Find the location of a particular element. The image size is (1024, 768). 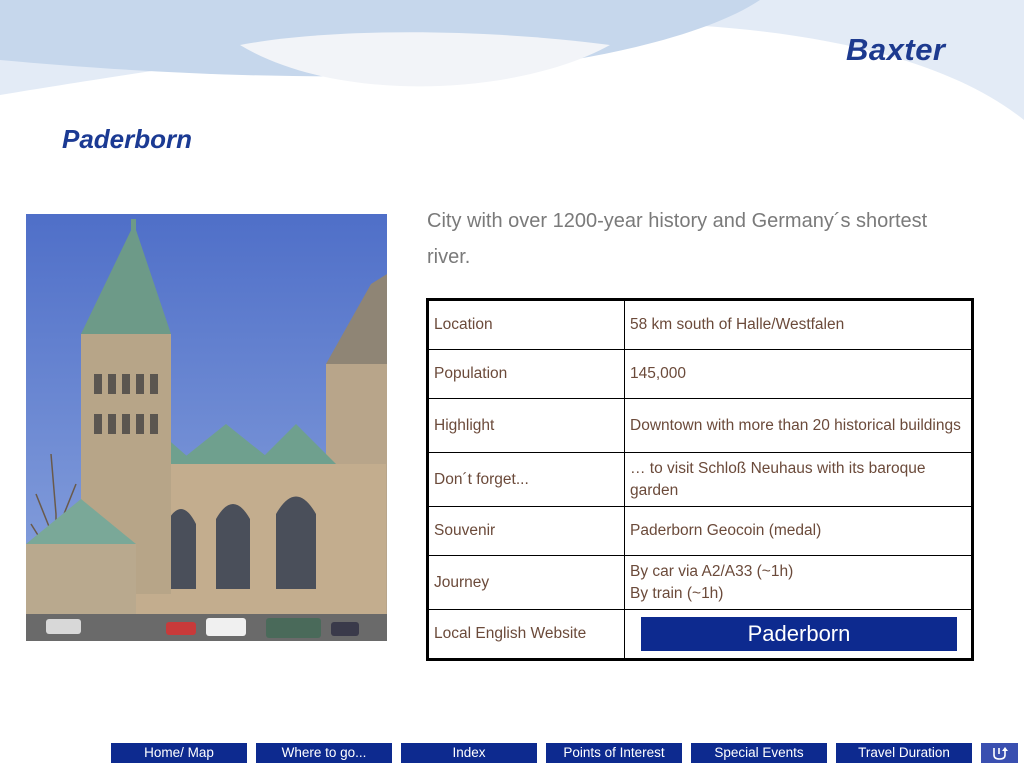

row-value-journey: By car via A2/A33 (~1h) By train (~1h) is located at coordinates (798, 582).